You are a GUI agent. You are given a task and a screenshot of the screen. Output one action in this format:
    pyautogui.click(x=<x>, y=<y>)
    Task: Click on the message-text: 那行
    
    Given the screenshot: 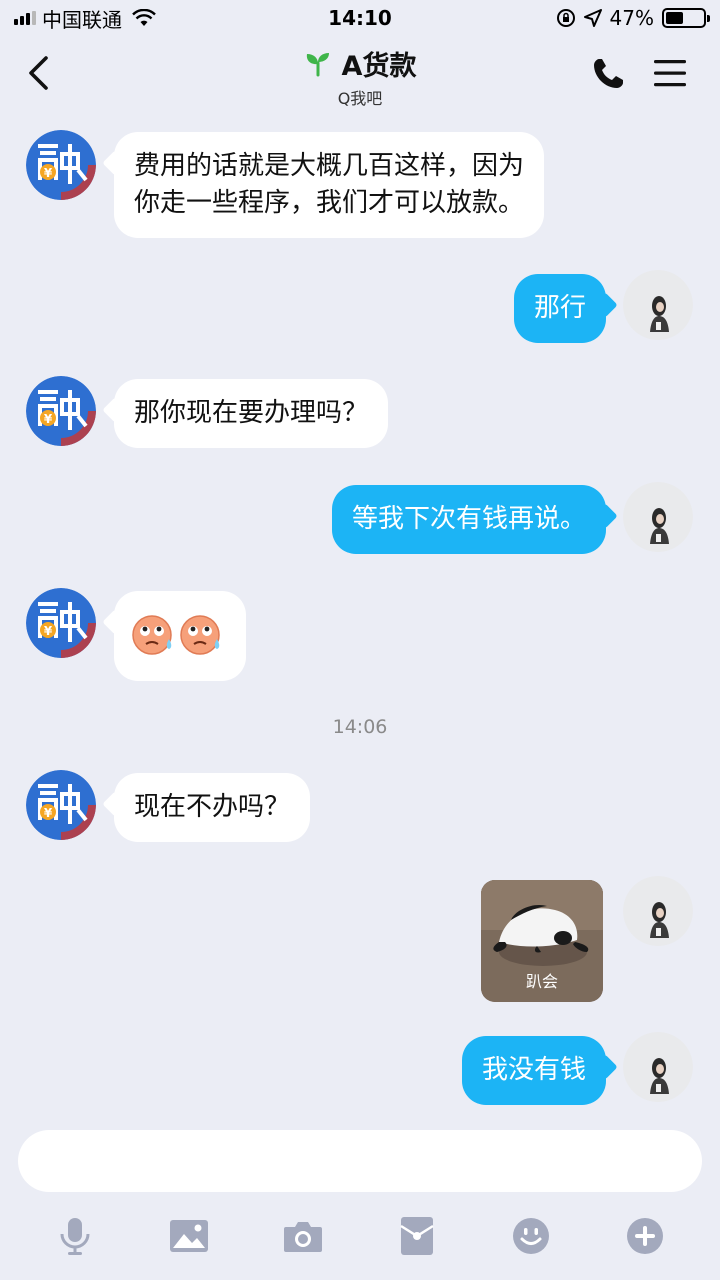 What is the action you would take?
    pyautogui.click(x=559, y=308)
    